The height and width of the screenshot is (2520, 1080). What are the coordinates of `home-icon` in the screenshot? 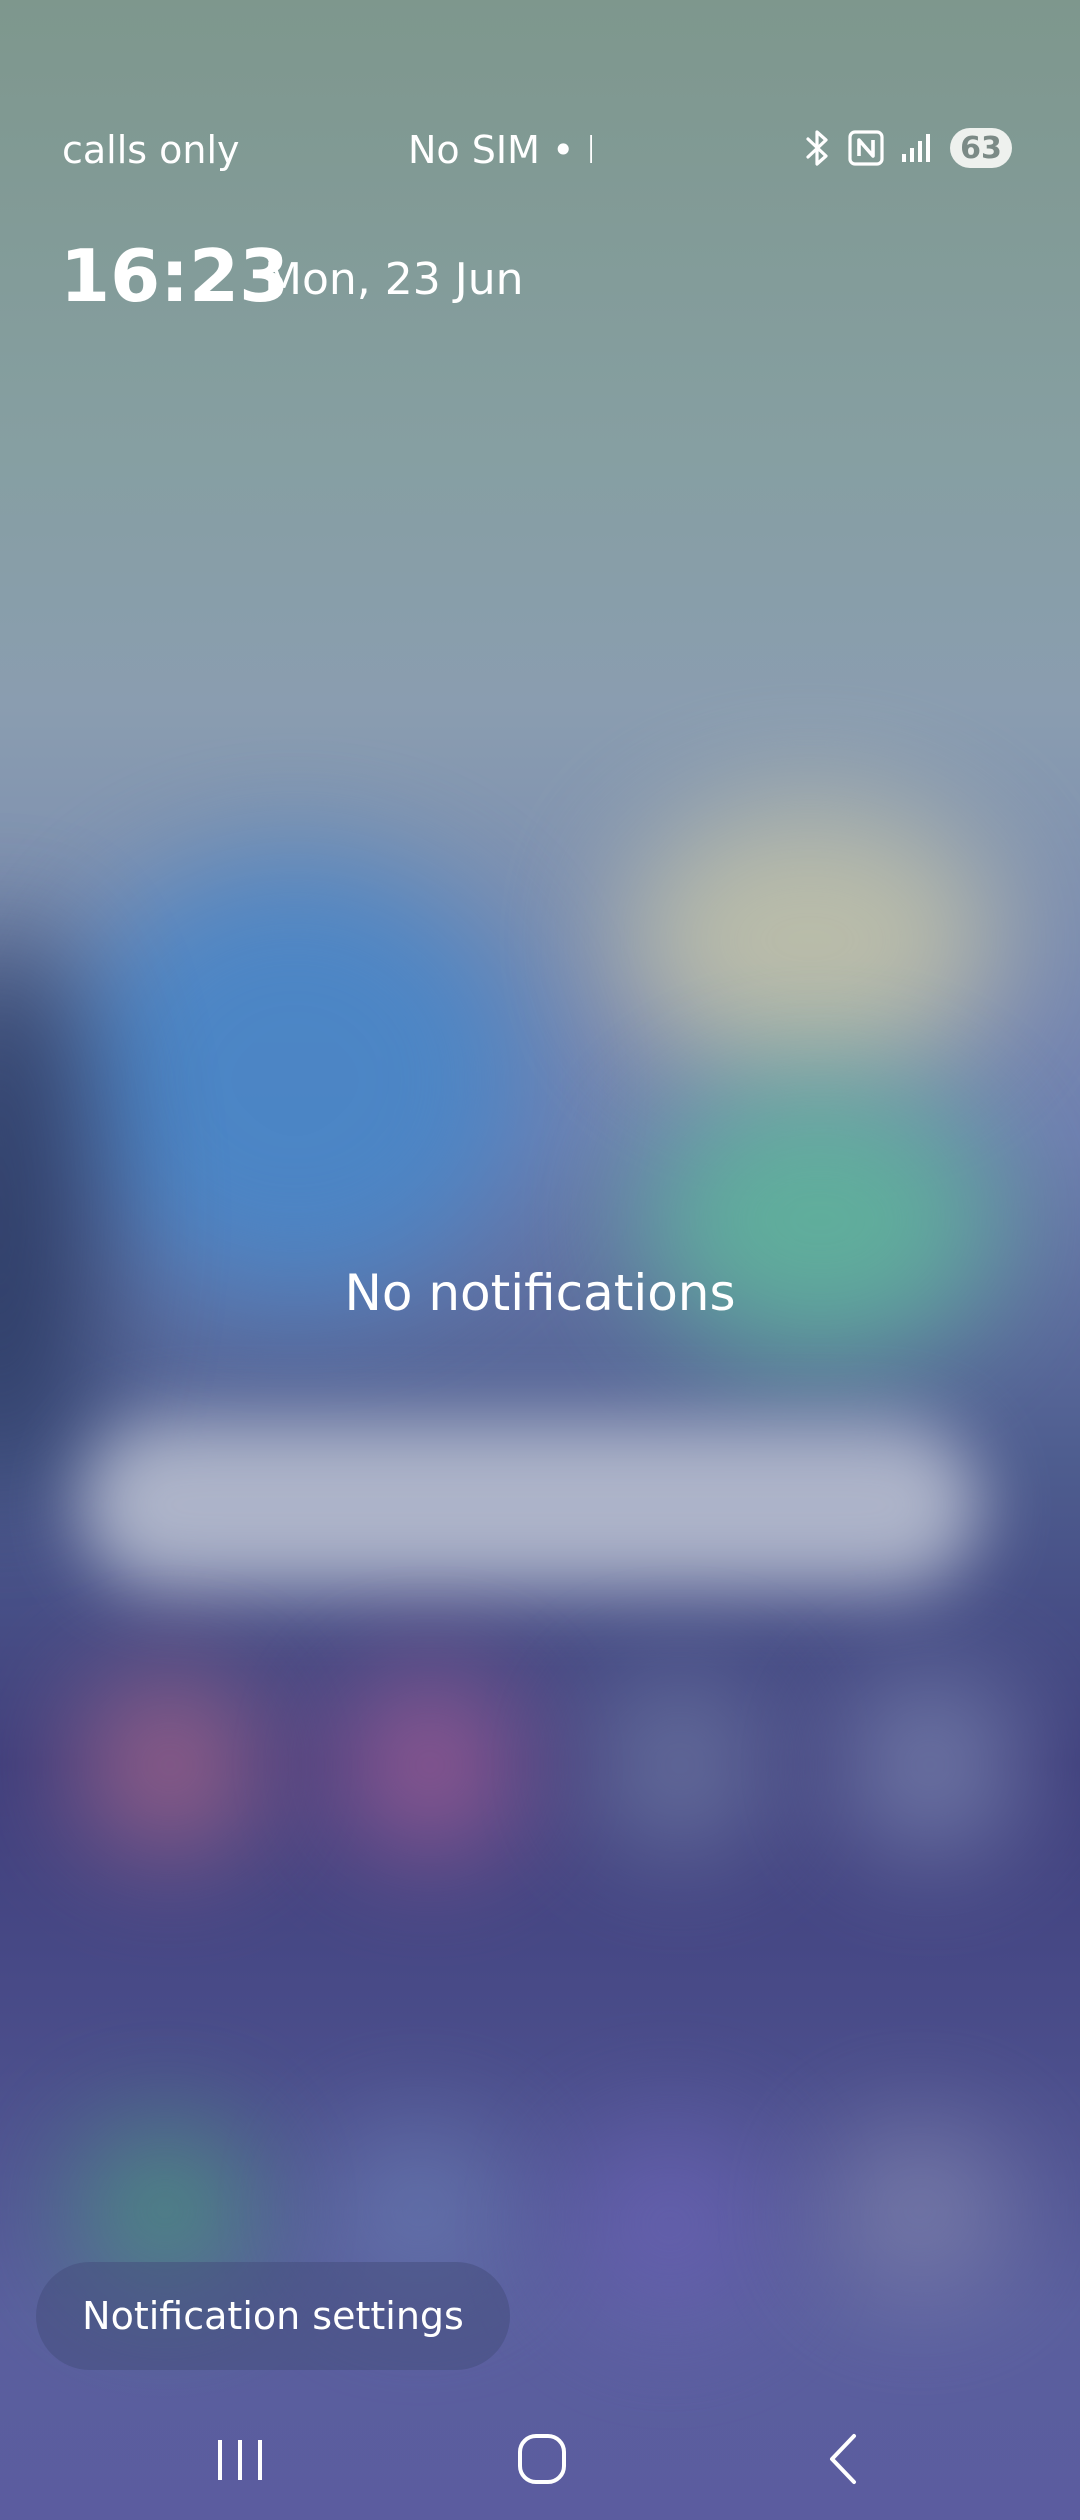 It's located at (542, 2460).